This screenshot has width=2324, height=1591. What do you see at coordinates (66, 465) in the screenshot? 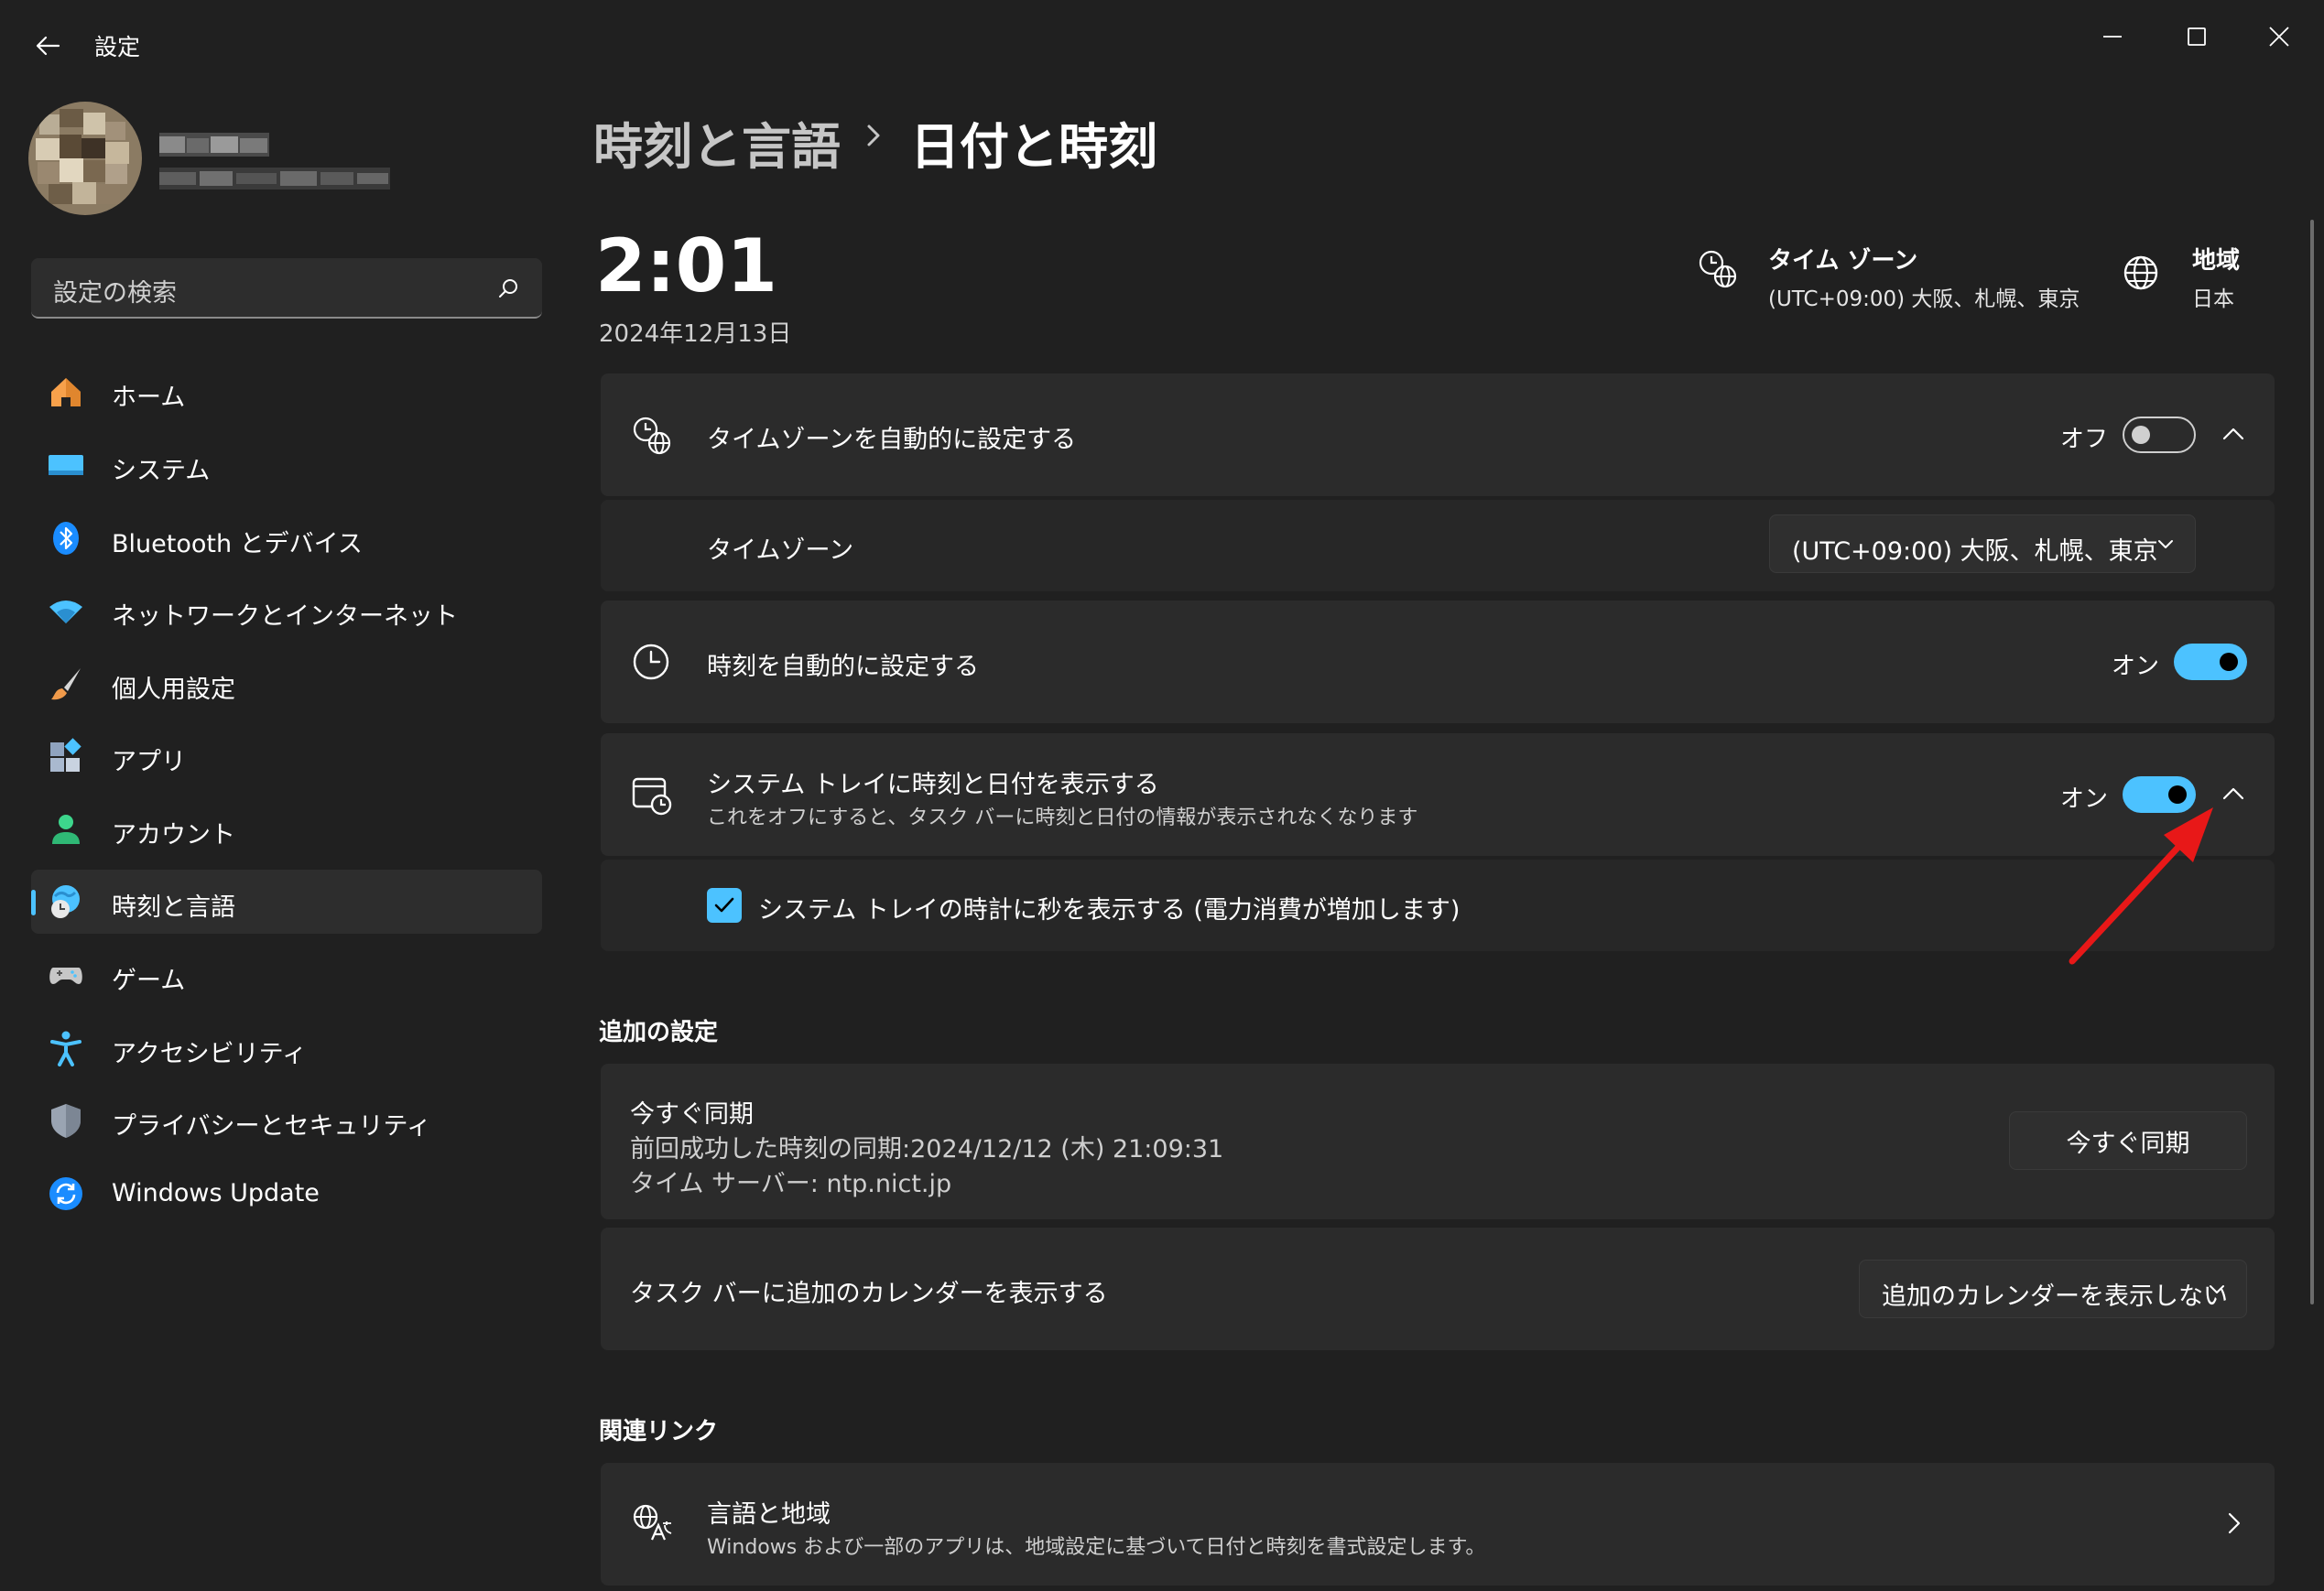
I see `monitor-icon` at bounding box center [66, 465].